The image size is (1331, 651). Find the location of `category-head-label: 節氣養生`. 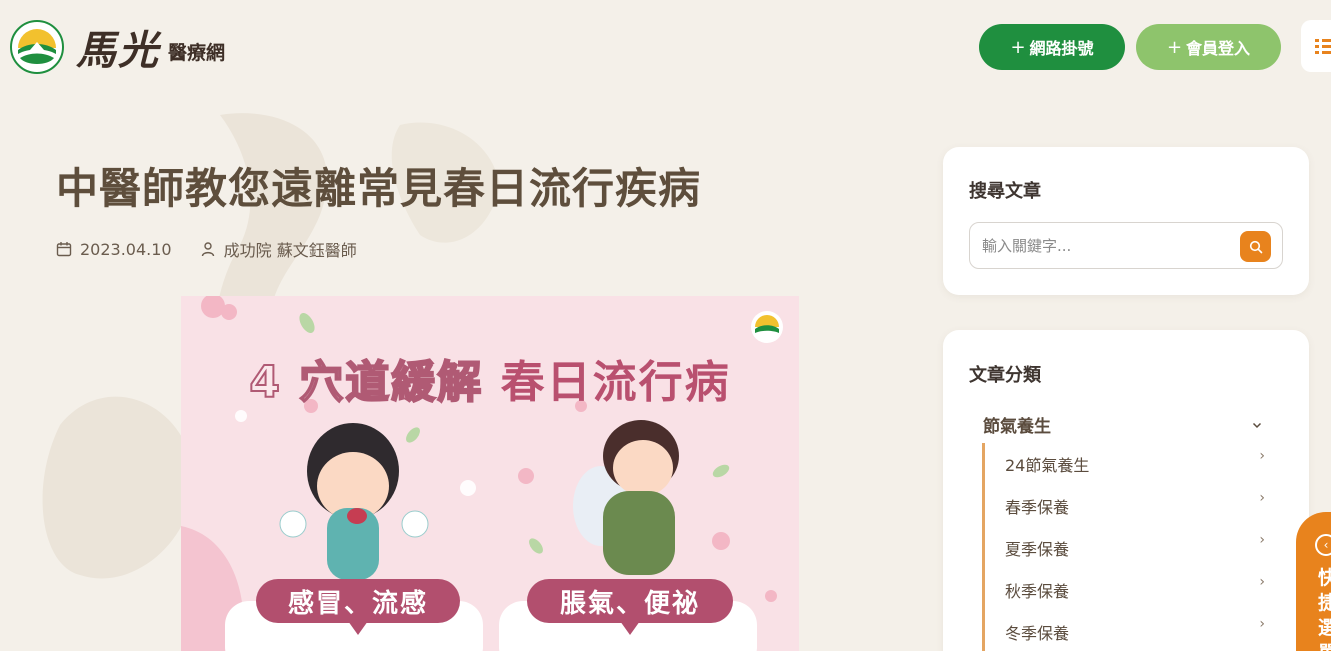

category-head-label: 節氣養生 is located at coordinates (1017, 427).